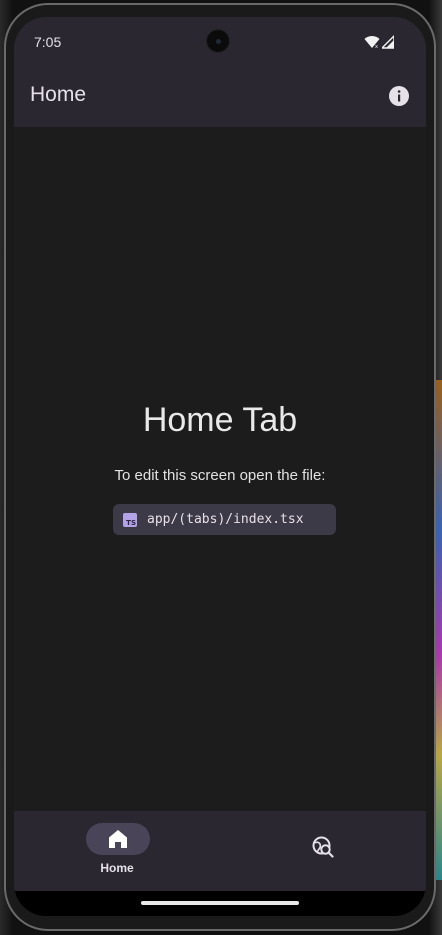 This screenshot has height=935, width=442. I want to click on background-wallpaper-edge, so click(439, 630).